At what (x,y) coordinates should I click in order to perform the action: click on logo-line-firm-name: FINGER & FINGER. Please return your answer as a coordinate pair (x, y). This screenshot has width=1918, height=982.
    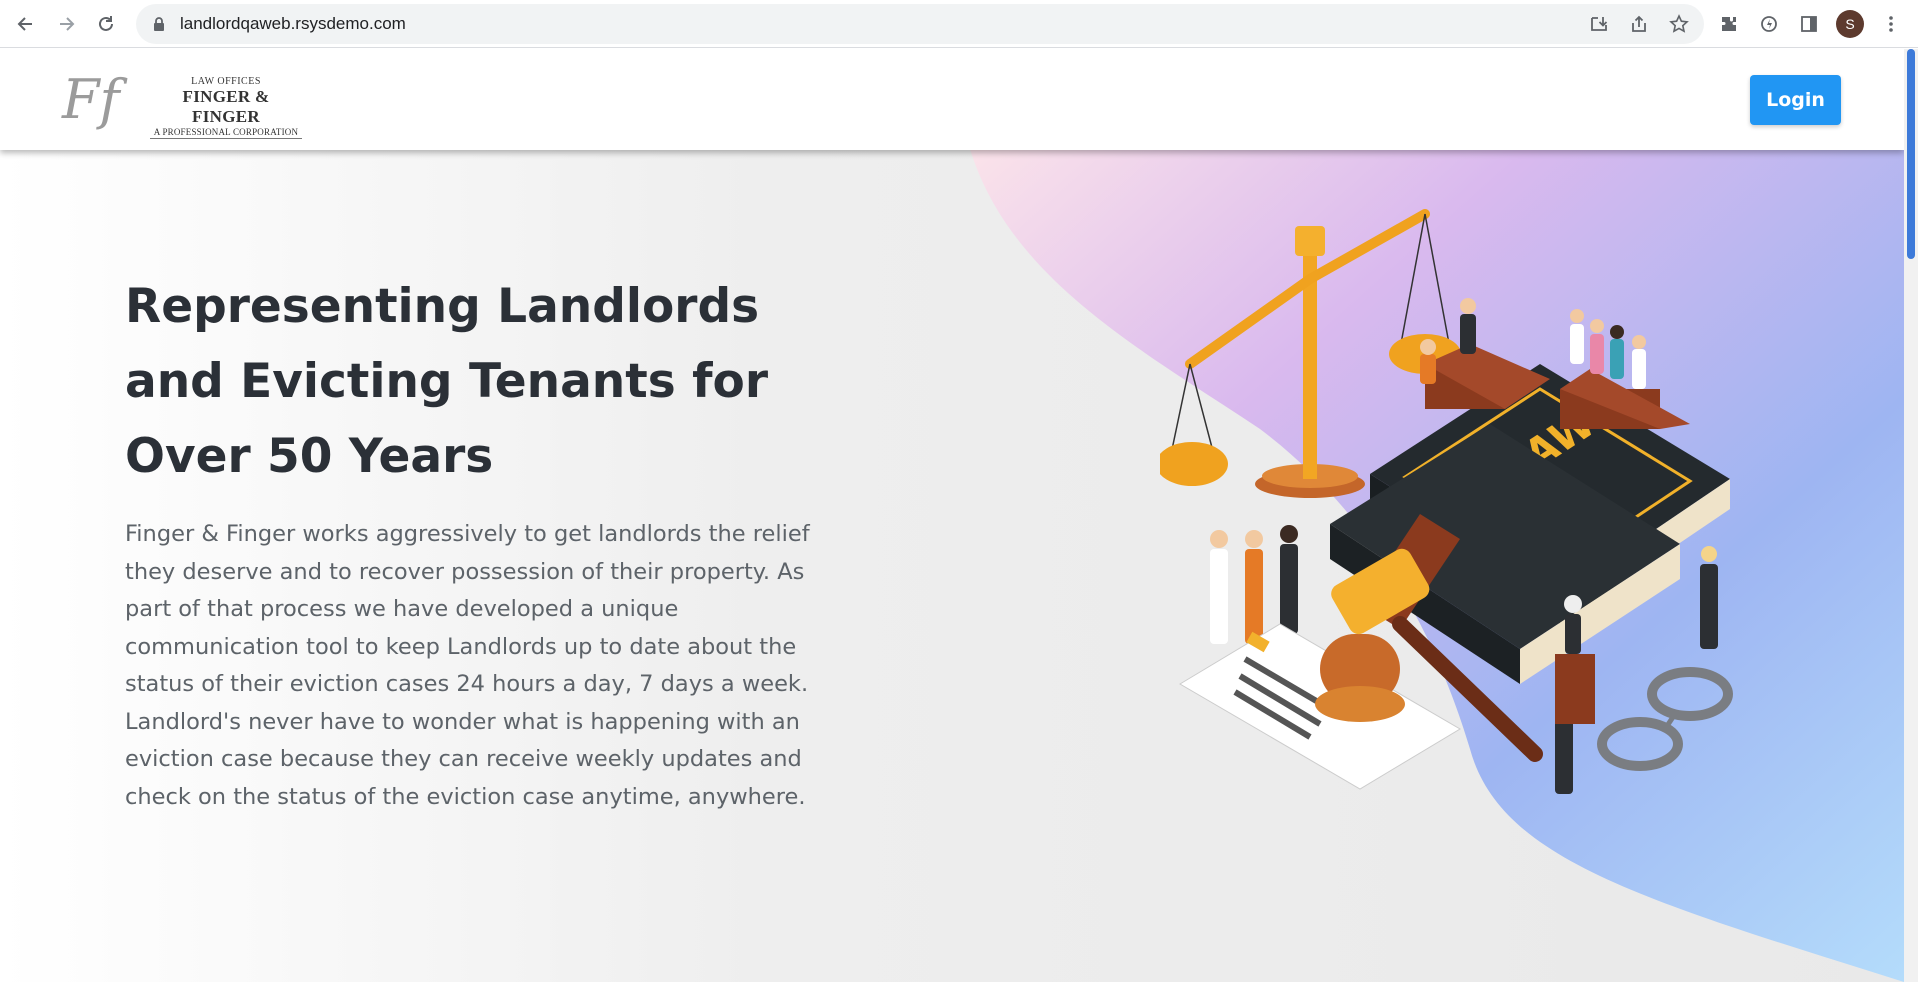
    Looking at the image, I should click on (226, 106).